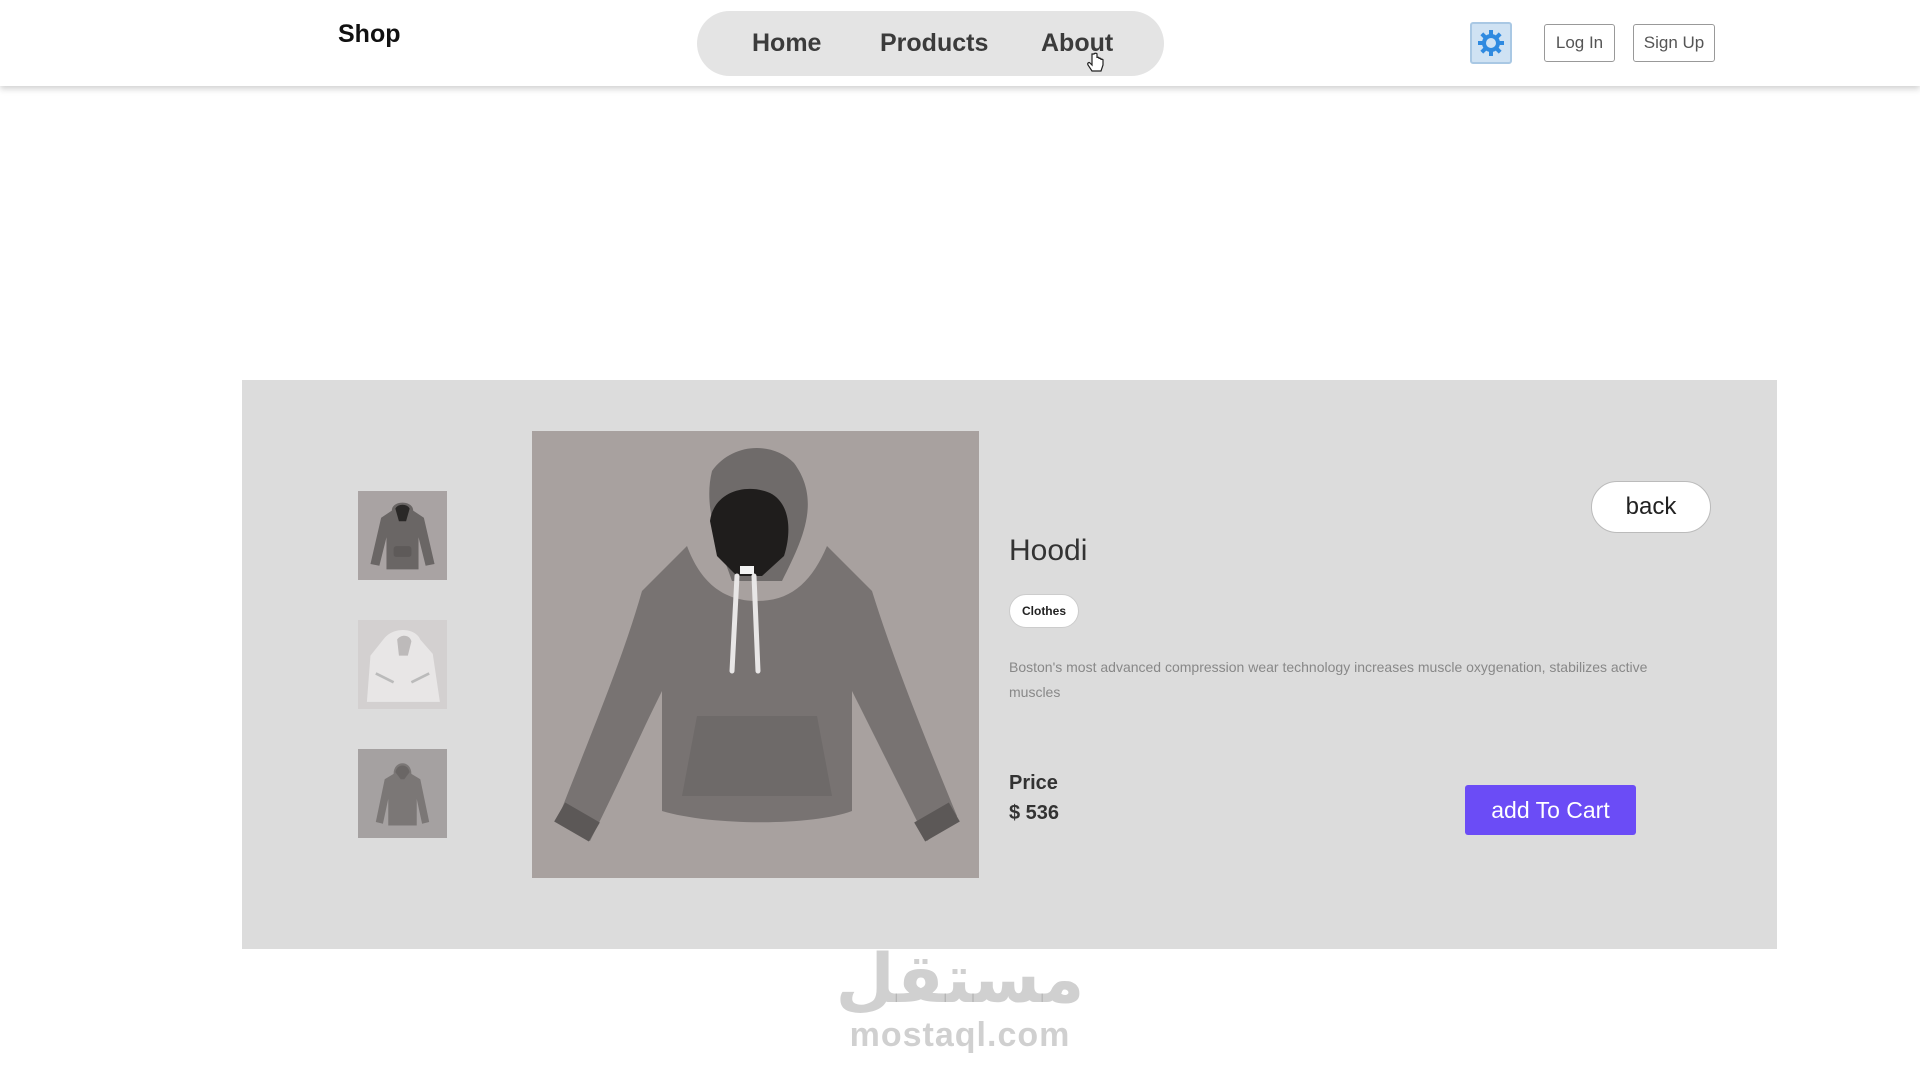 The height and width of the screenshot is (1080, 1920). I want to click on product-main-image, so click(755, 654).